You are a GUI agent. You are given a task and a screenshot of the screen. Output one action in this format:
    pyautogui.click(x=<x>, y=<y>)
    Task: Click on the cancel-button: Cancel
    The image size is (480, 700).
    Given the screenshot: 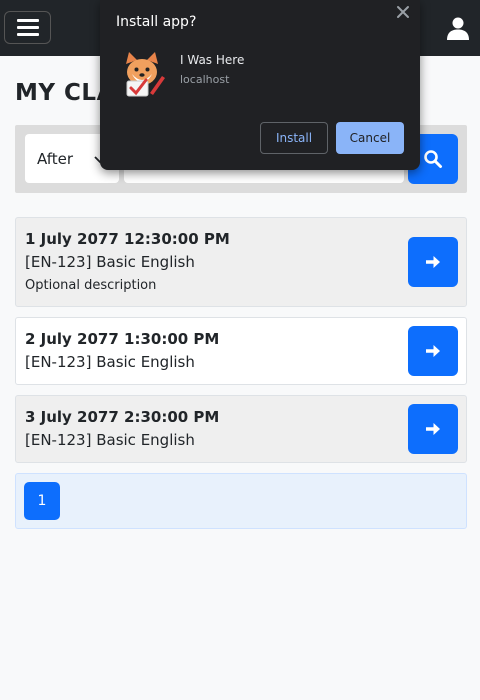 What is the action you would take?
    pyautogui.click(x=370, y=138)
    